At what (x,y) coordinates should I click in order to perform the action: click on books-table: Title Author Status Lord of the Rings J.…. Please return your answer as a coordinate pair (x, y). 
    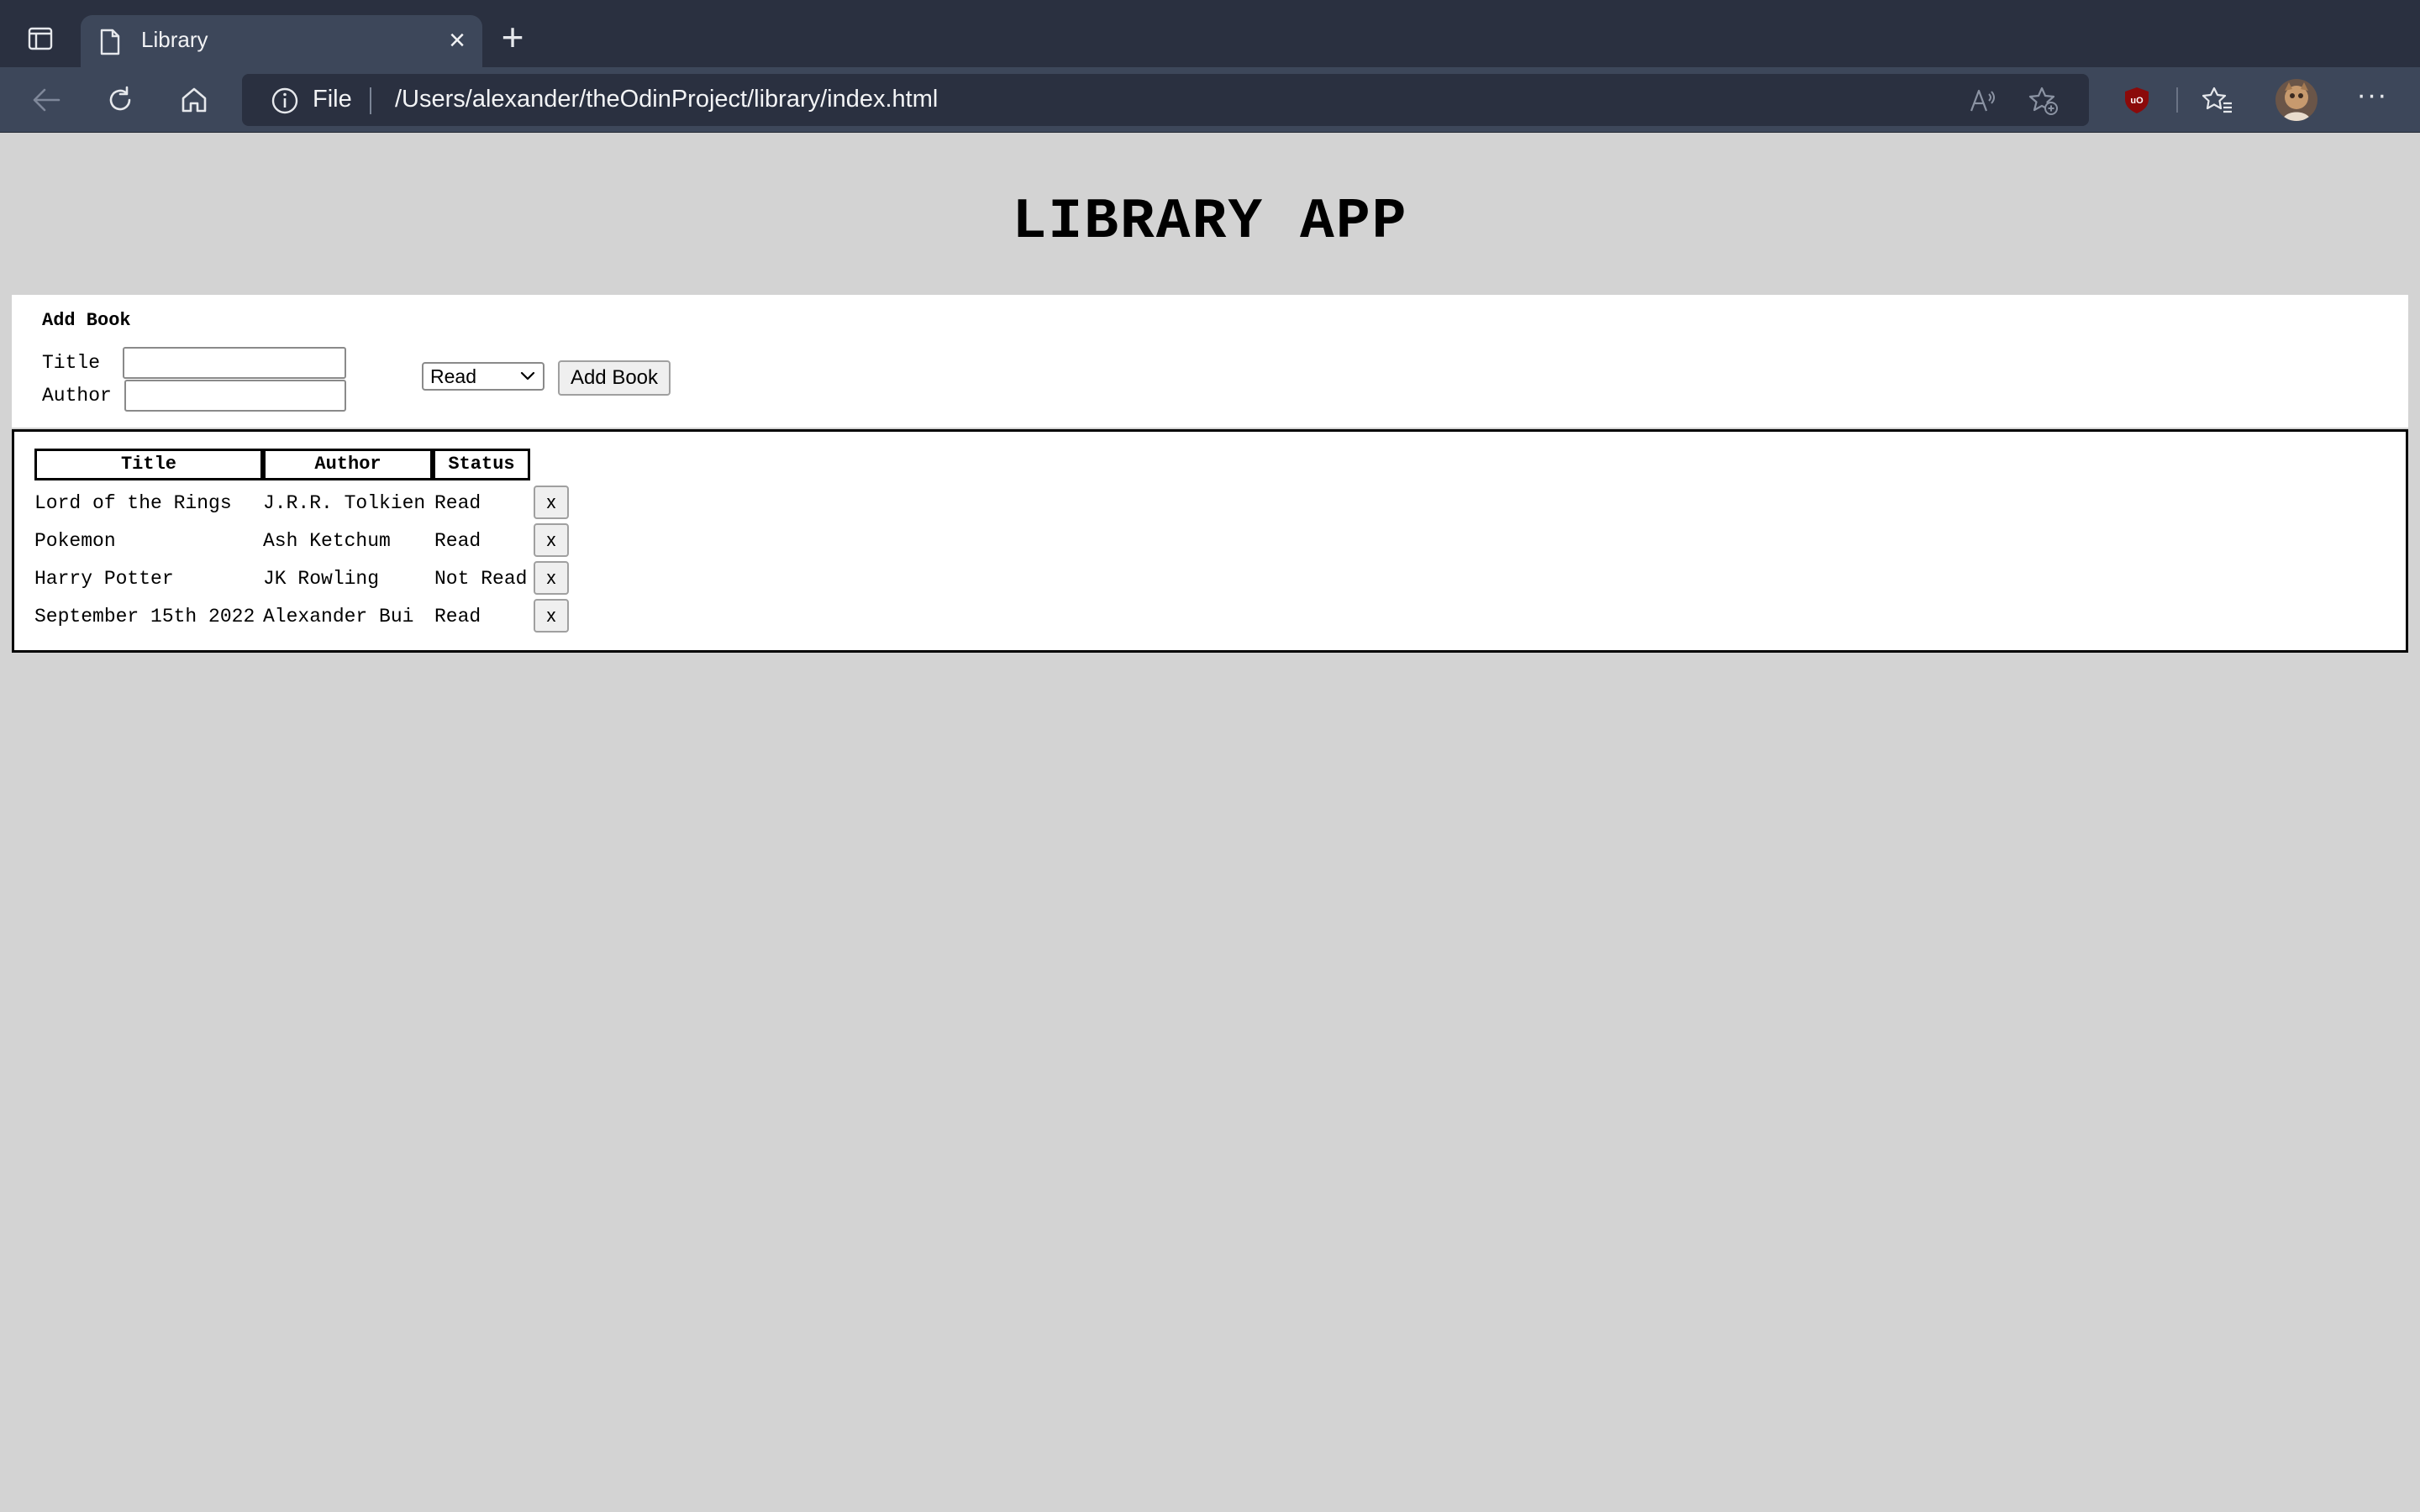
    Looking at the image, I should click on (1210, 541).